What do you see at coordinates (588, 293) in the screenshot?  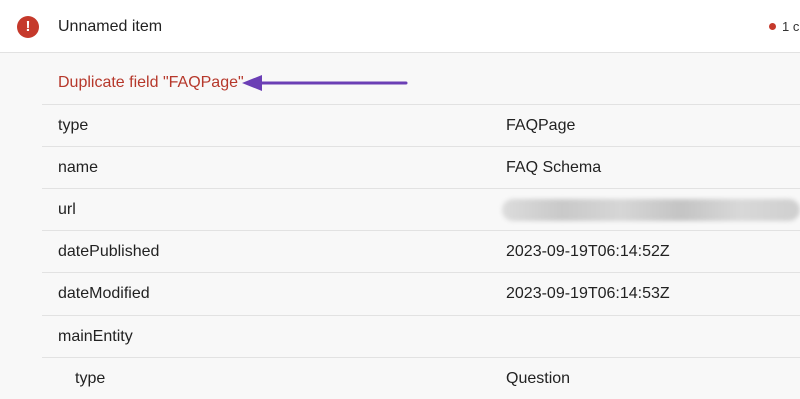 I see `property-value: 2023-09-19T06:14:53Z` at bounding box center [588, 293].